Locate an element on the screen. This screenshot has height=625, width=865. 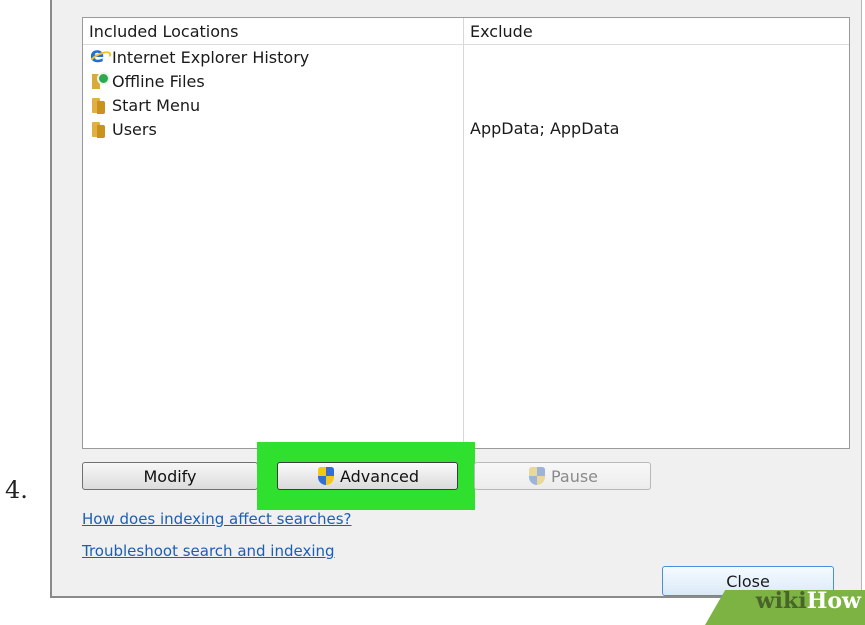
location-exclude: AppData; AppData is located at coordinates (545, 128).